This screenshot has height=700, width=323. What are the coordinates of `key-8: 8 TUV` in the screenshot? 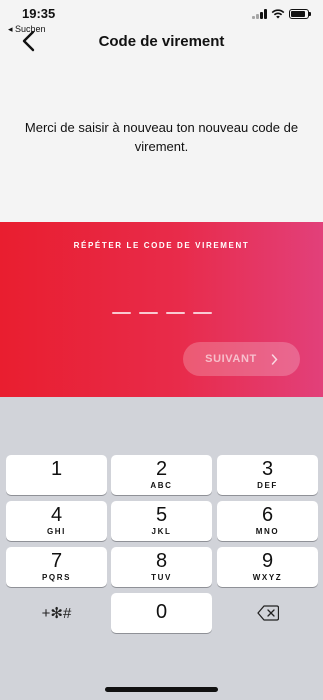 It's located at (161, 567).